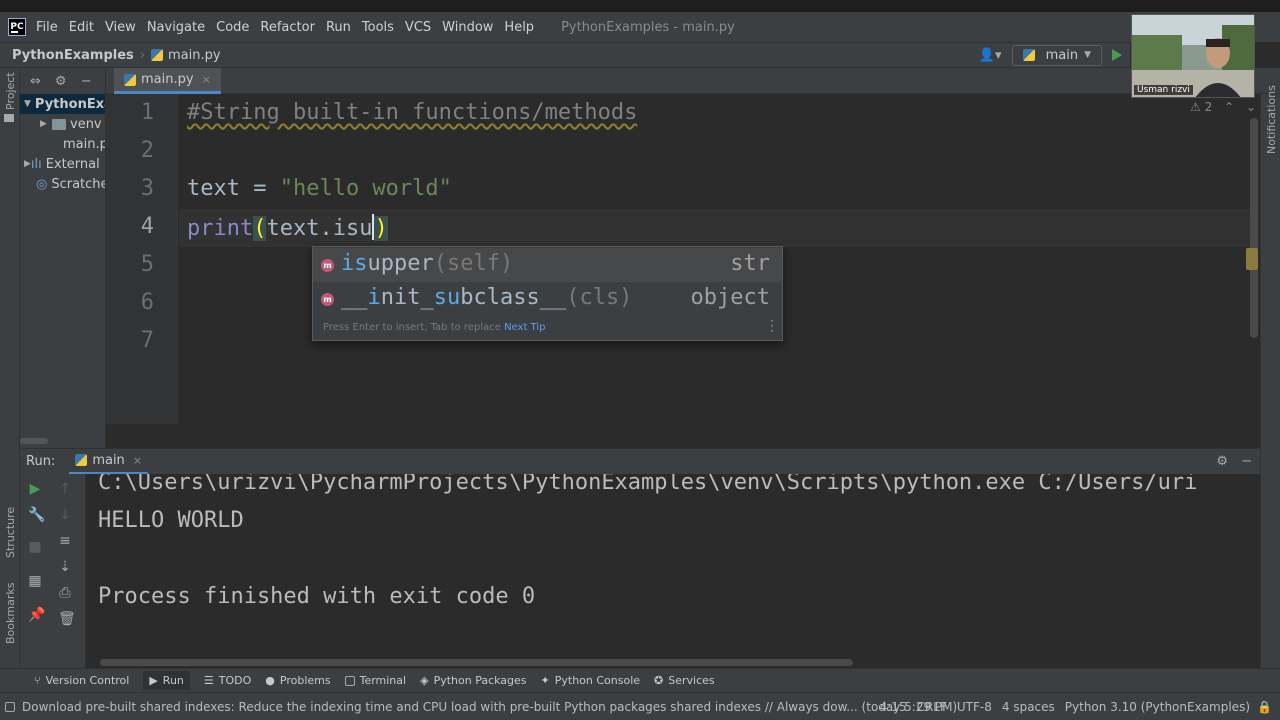  What do you see at coordinates (67, 619) in the screenshot?
I see `trash-icon: 🗑` at bounding box center [67, 619].